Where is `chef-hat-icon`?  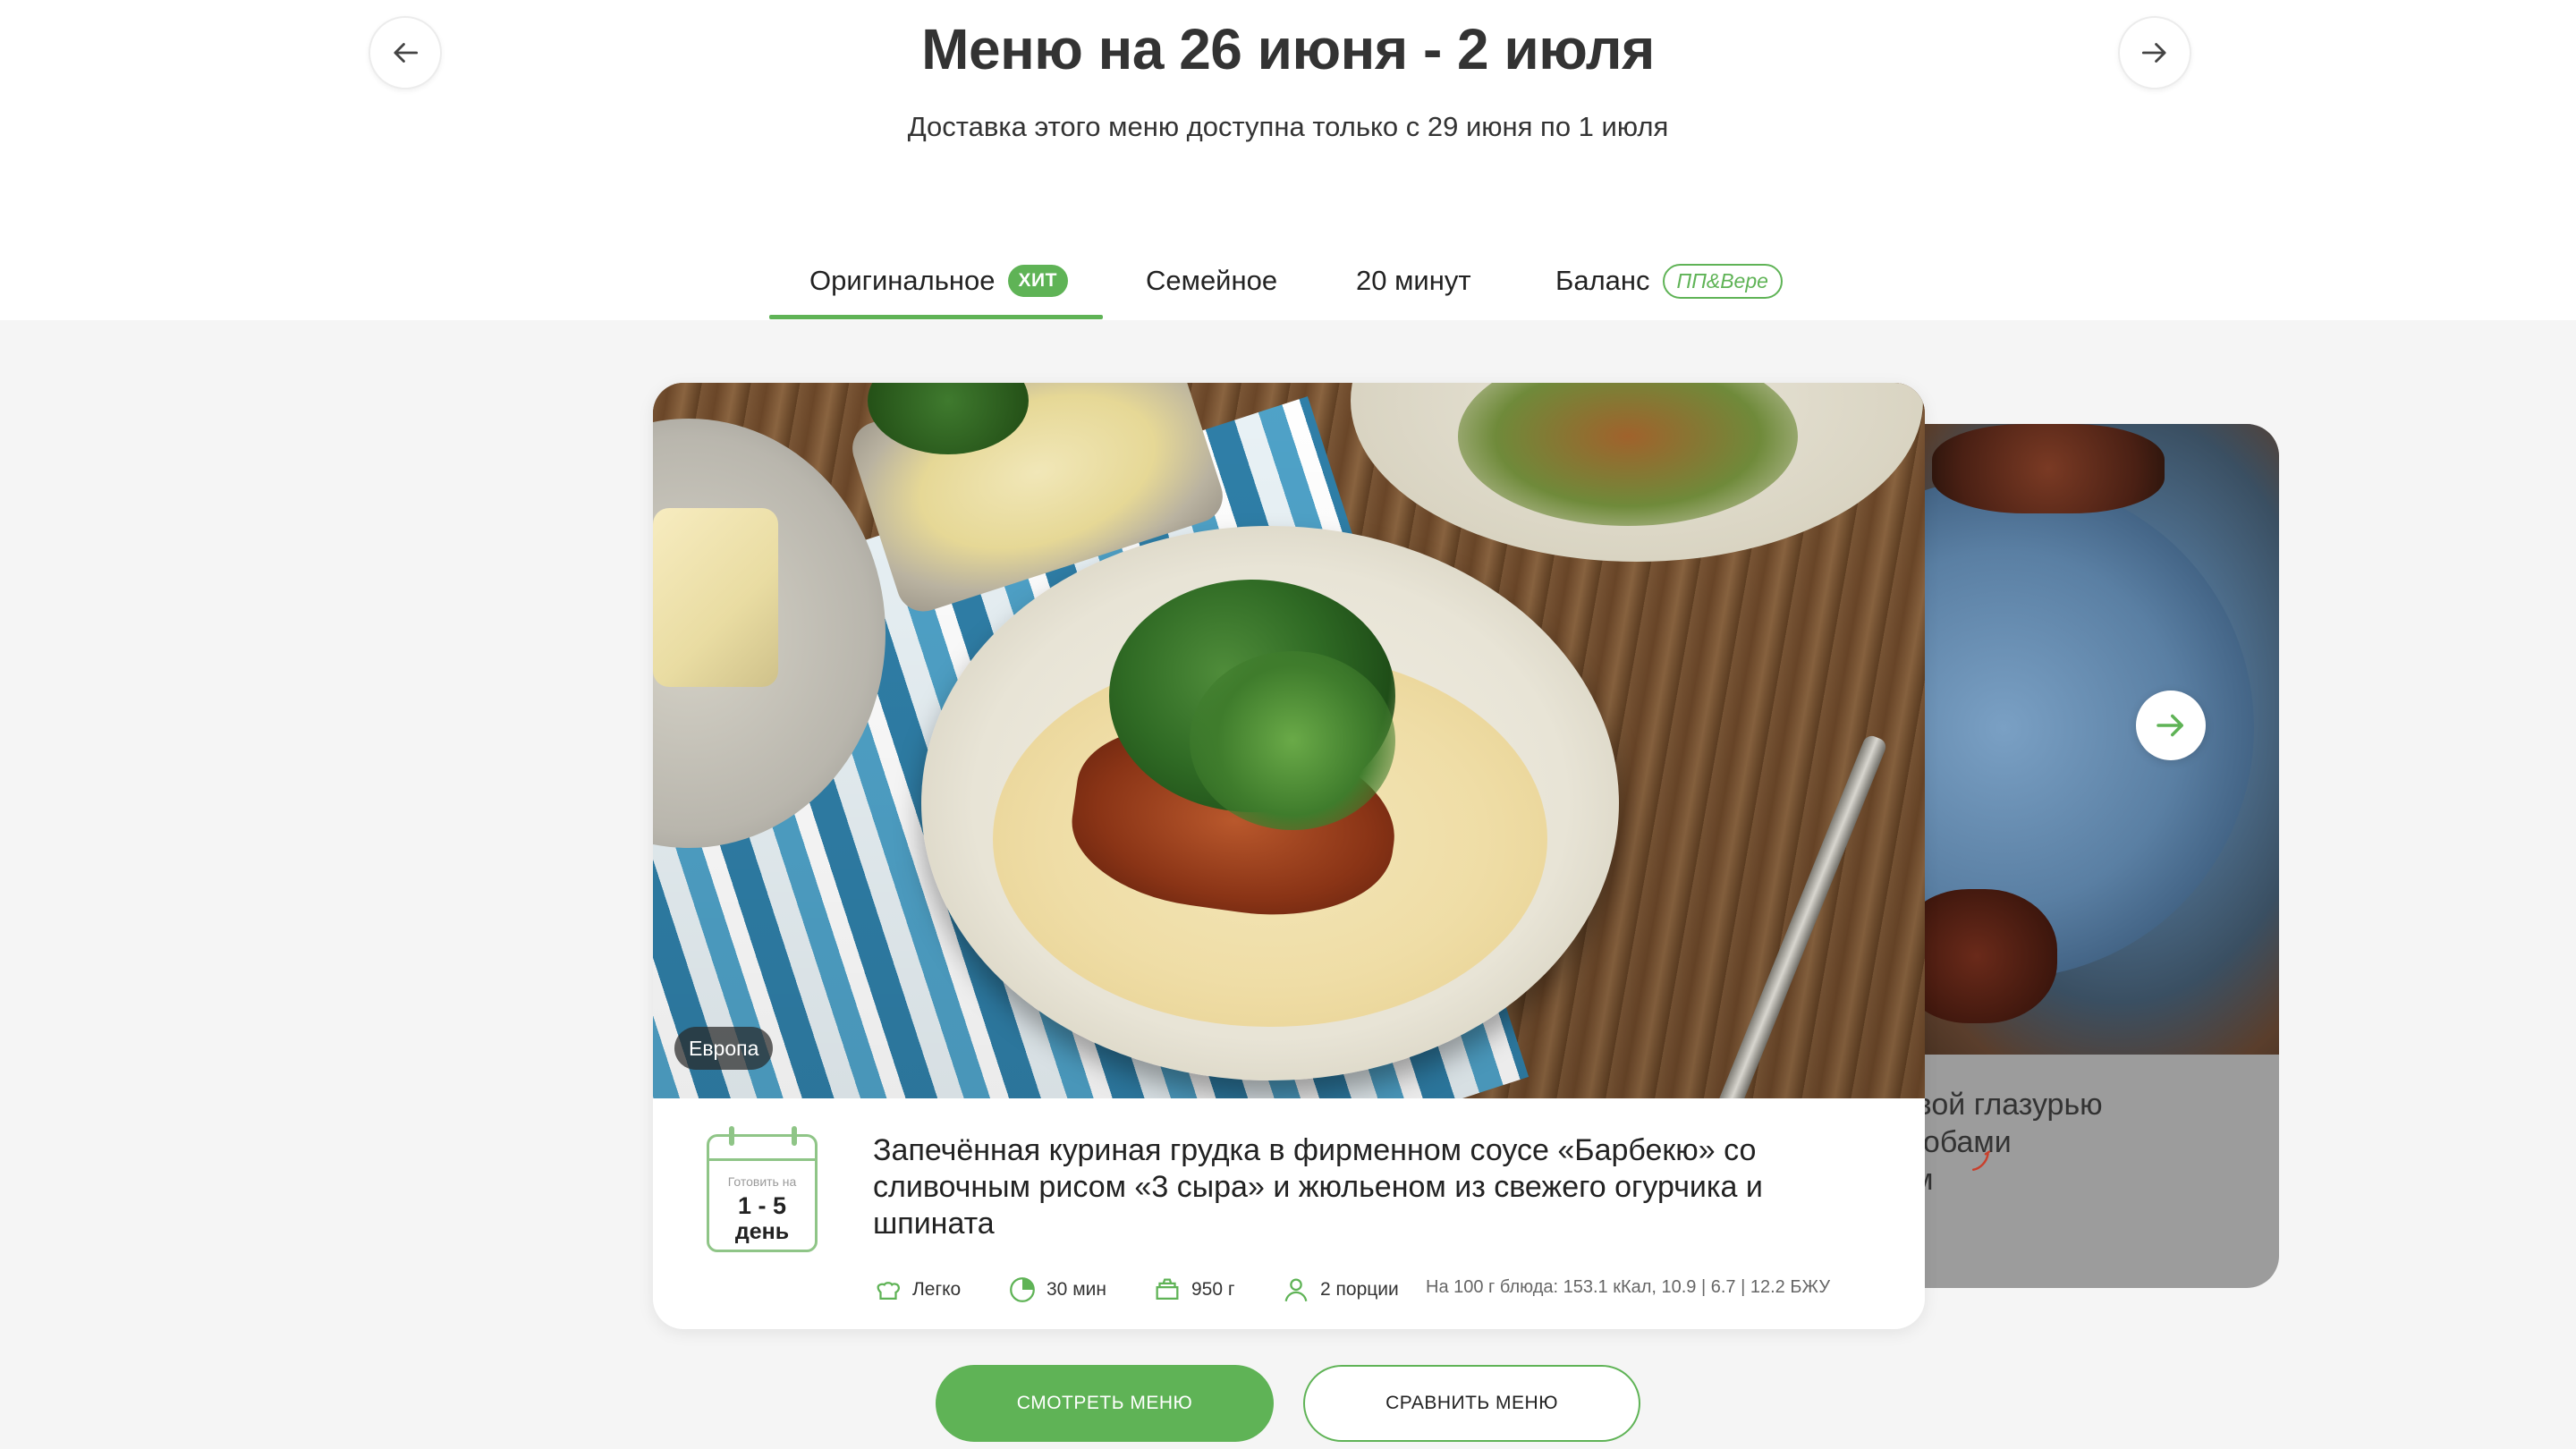
chef-hat-icon is located at coordinates (889, 1291).